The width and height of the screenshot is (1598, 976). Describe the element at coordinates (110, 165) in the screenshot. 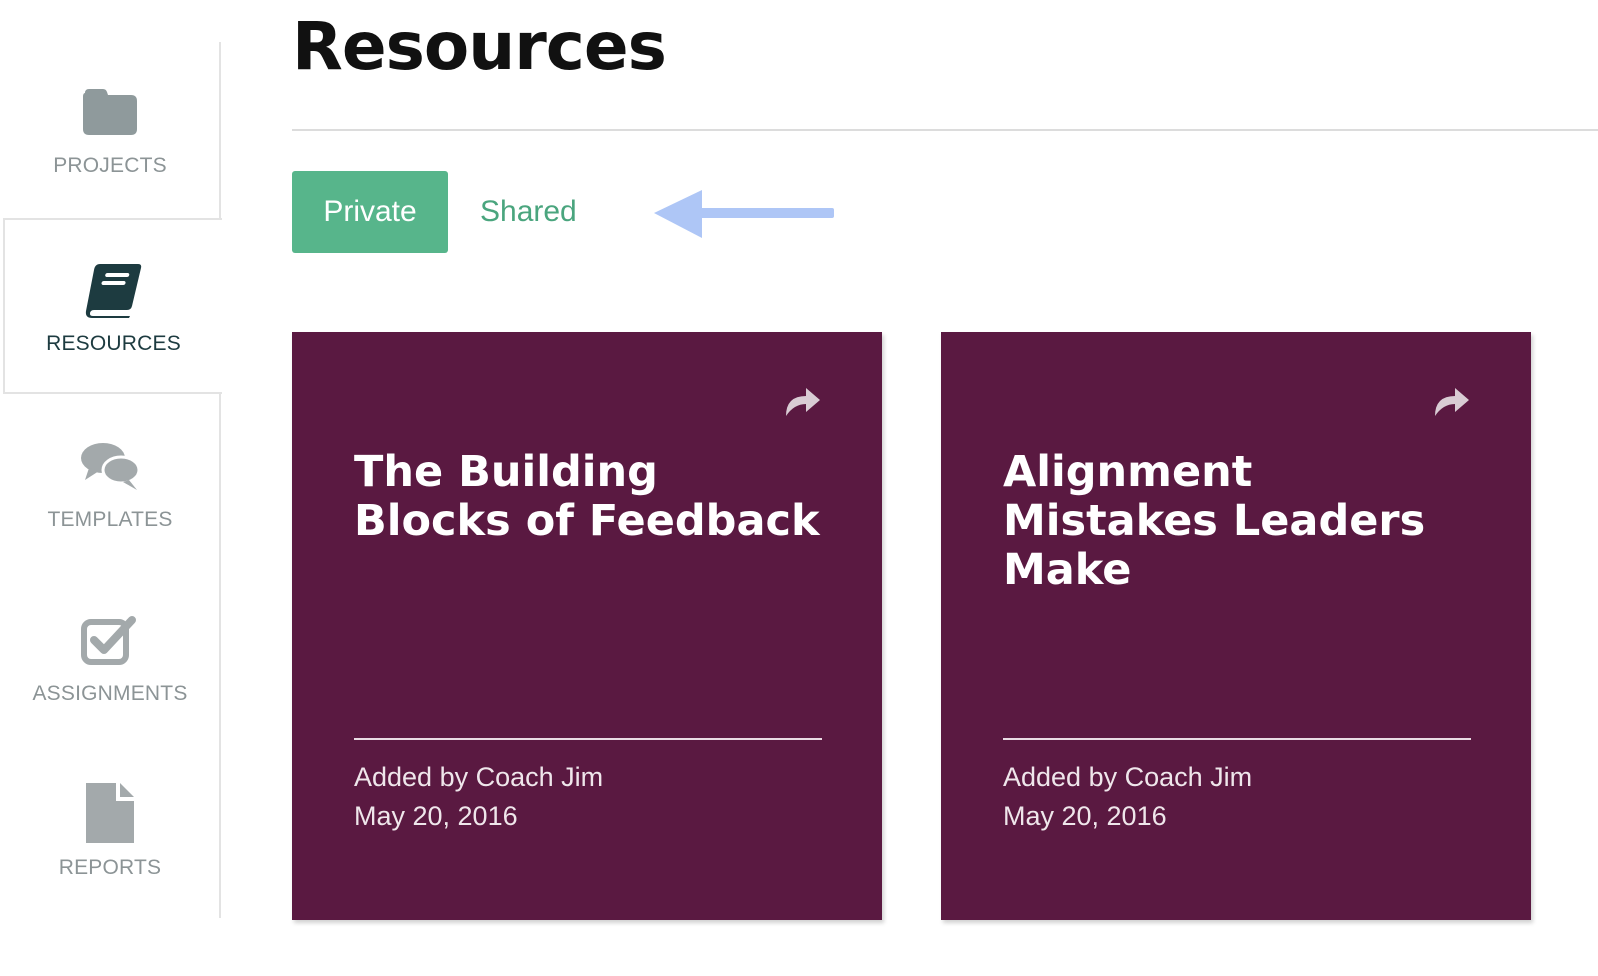

I see `sidebar-item-label: PROJECTS` at that location.